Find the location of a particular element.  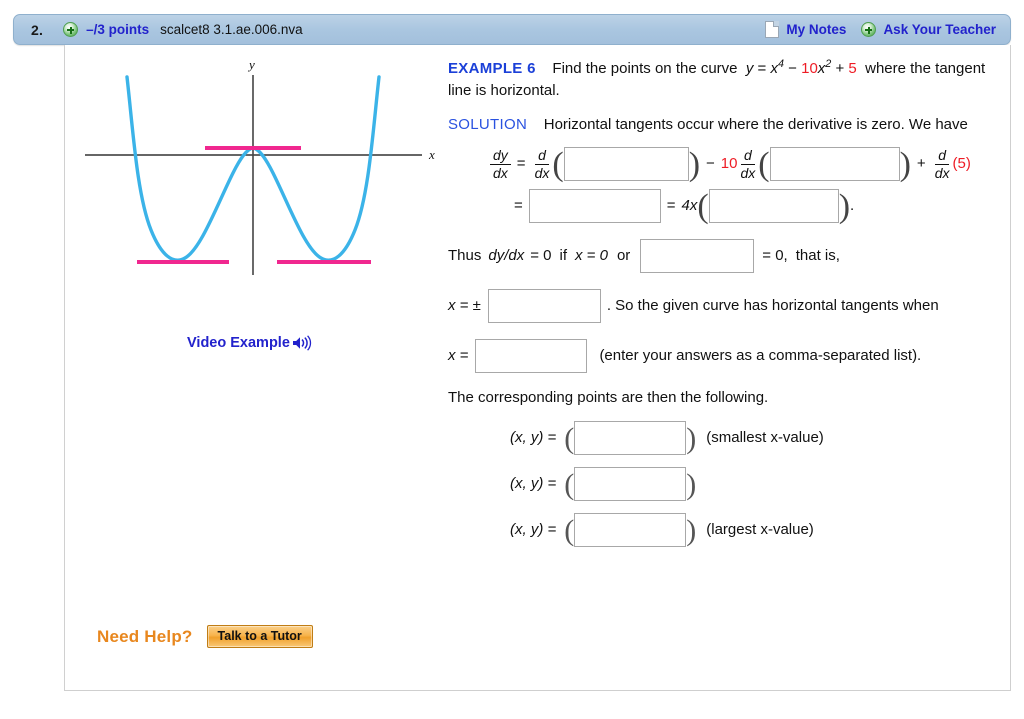

question-number: 2. is located at coordinates (37, 29).